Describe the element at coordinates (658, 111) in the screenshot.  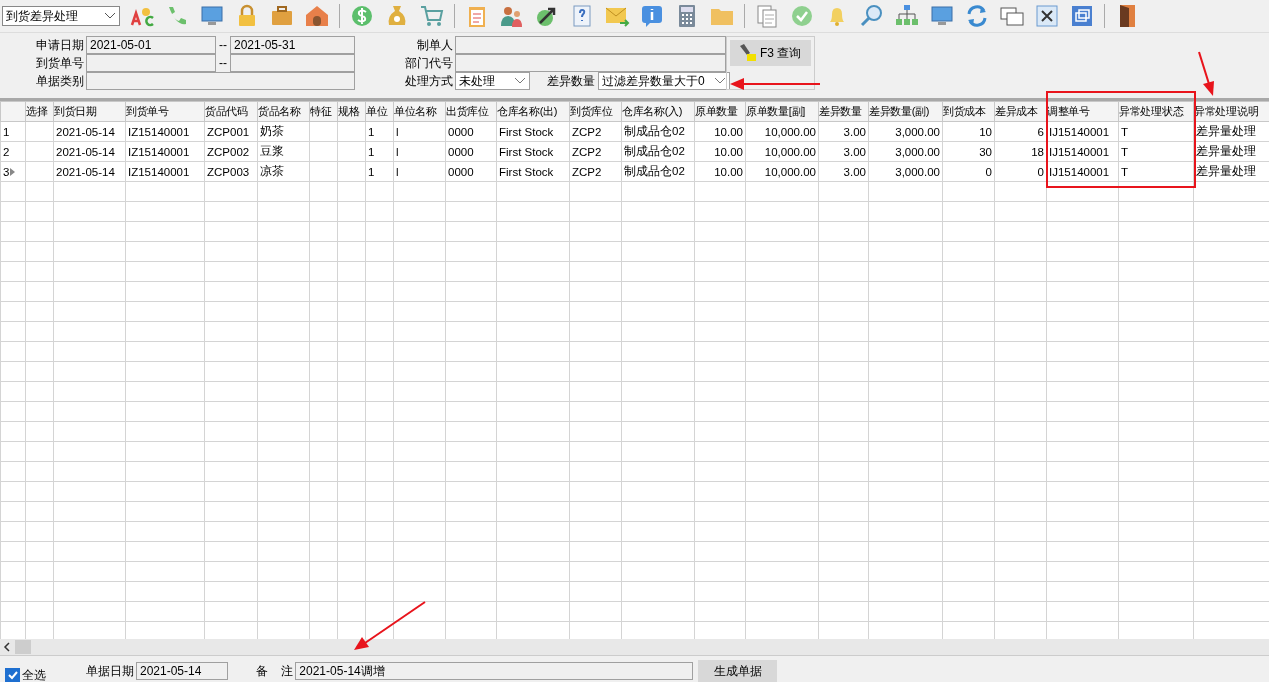
I see `column-header: 仓库名称(入)` at that location.